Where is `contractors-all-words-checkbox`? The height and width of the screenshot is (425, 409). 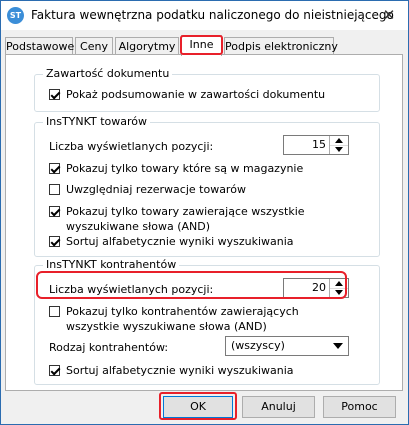
contractors-all-words-checkbox is located at coordinates (54, 311).